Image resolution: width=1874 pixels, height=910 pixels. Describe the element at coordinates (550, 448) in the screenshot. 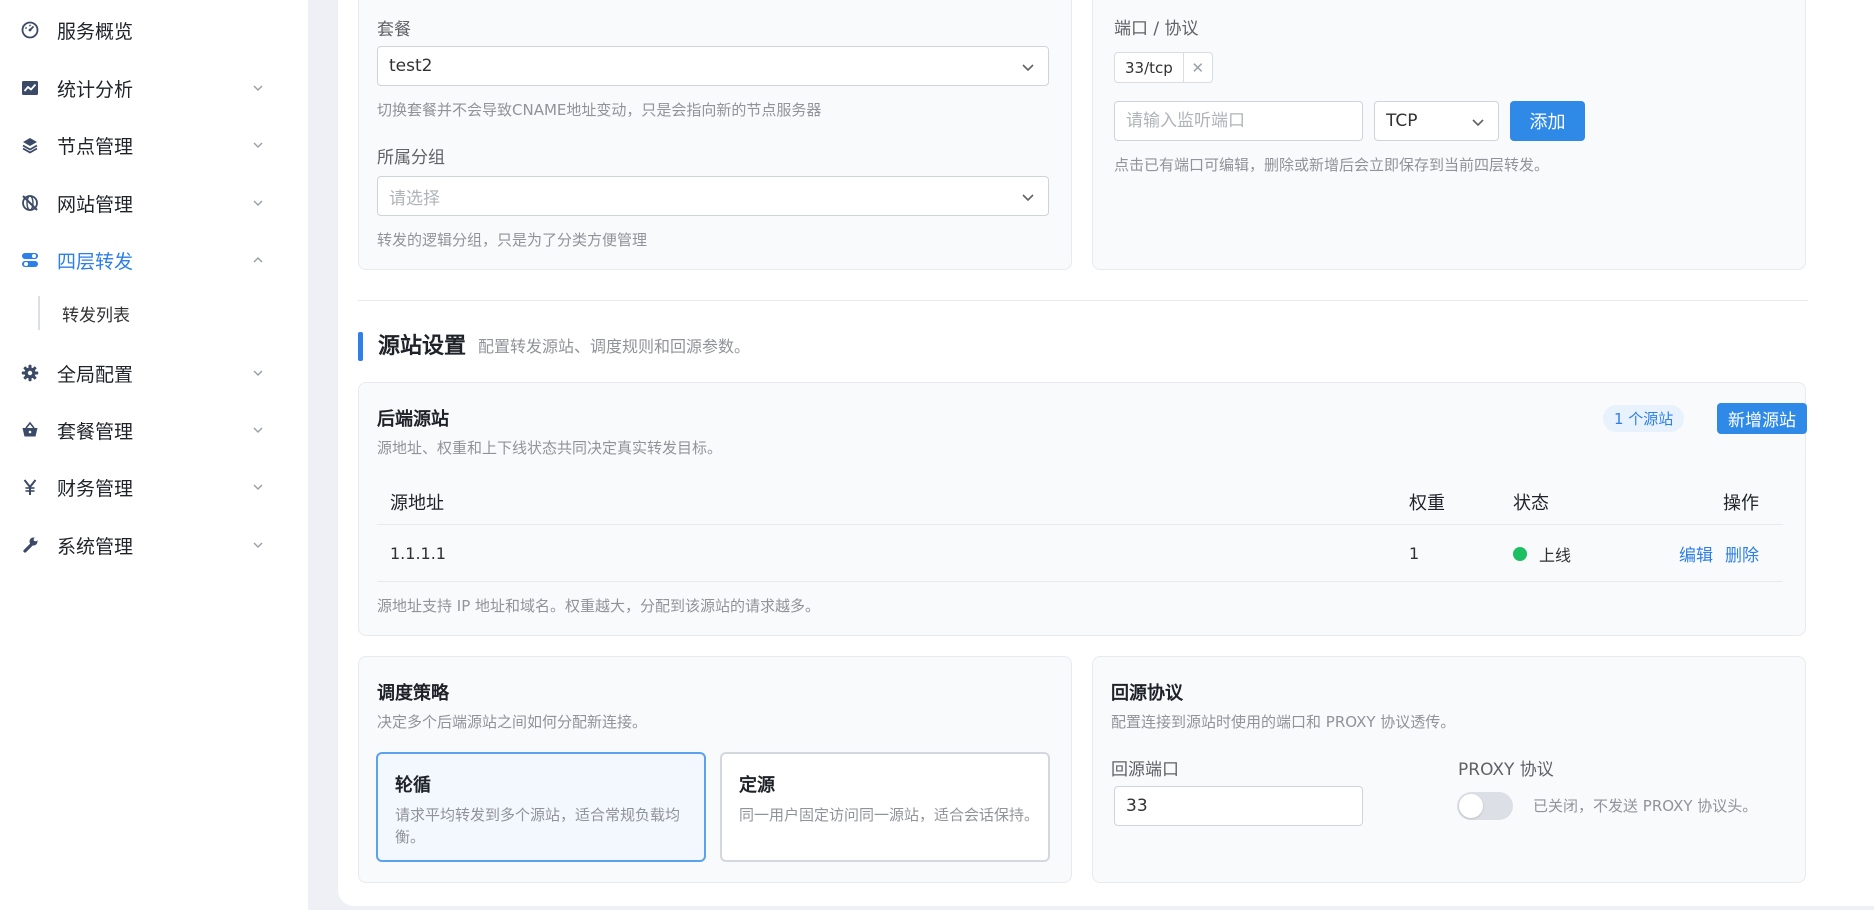

I see `backend-desc: 源地址、权重和上下线状态共同决定真实转发目标。` at that location.